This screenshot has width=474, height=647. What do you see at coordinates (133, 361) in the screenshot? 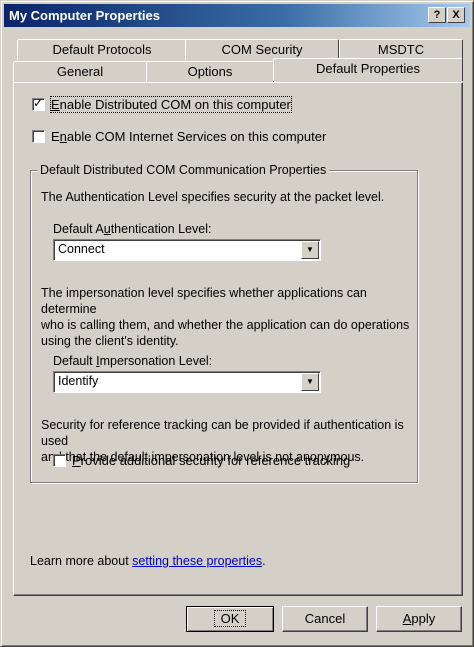
I see `impersonation-level-label: Default Impersonation Level:` at bounding box center [133, 361].